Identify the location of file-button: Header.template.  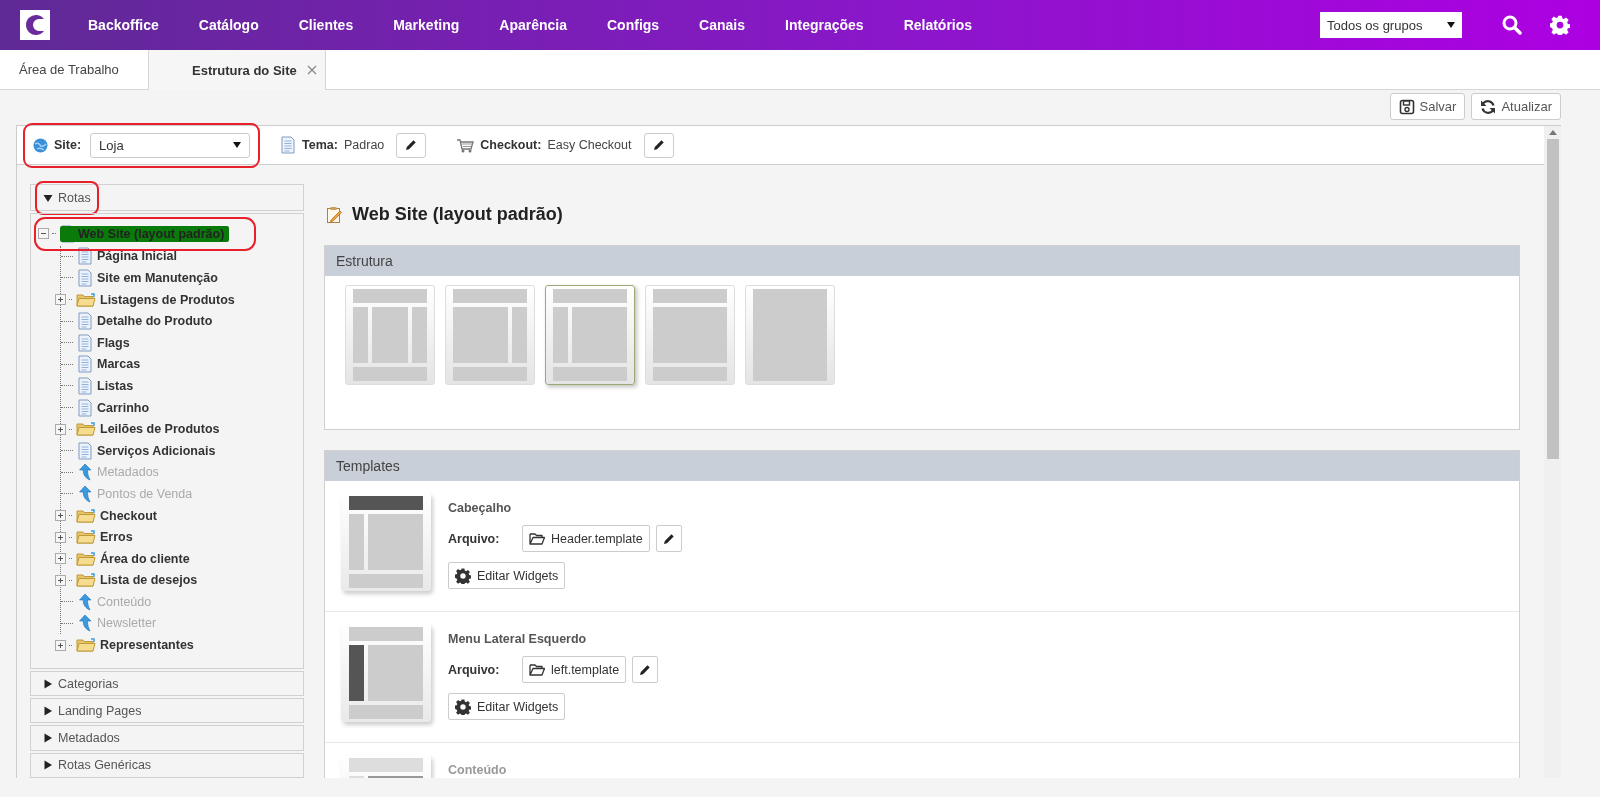
(586, 538).